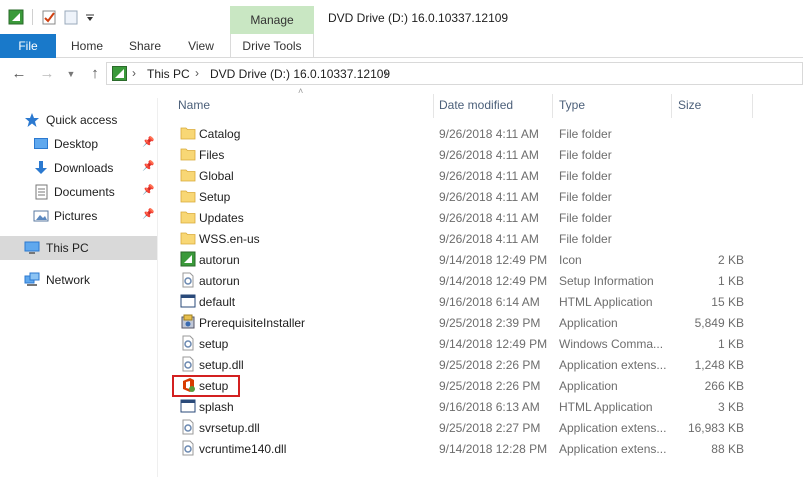  I want to click on tab-drive-tools: Drive Tools, so click(272, 46).